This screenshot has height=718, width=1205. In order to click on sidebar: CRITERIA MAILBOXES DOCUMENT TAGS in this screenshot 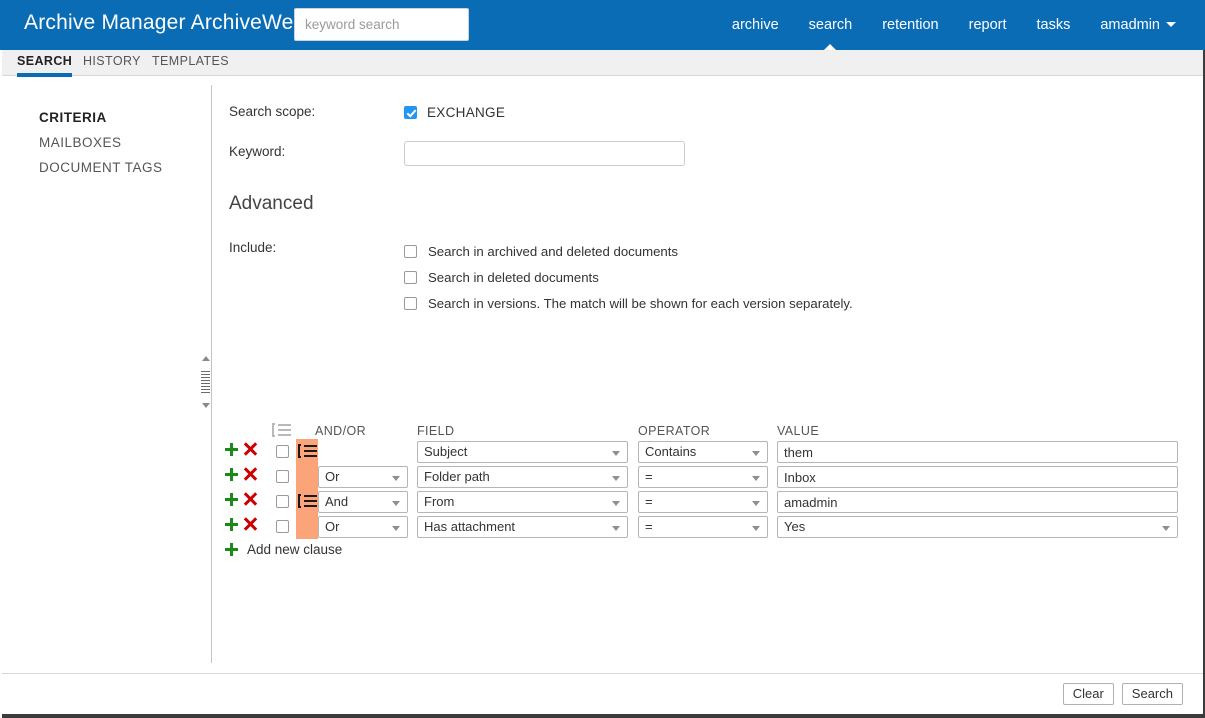, I will do `click(106, 370)`.